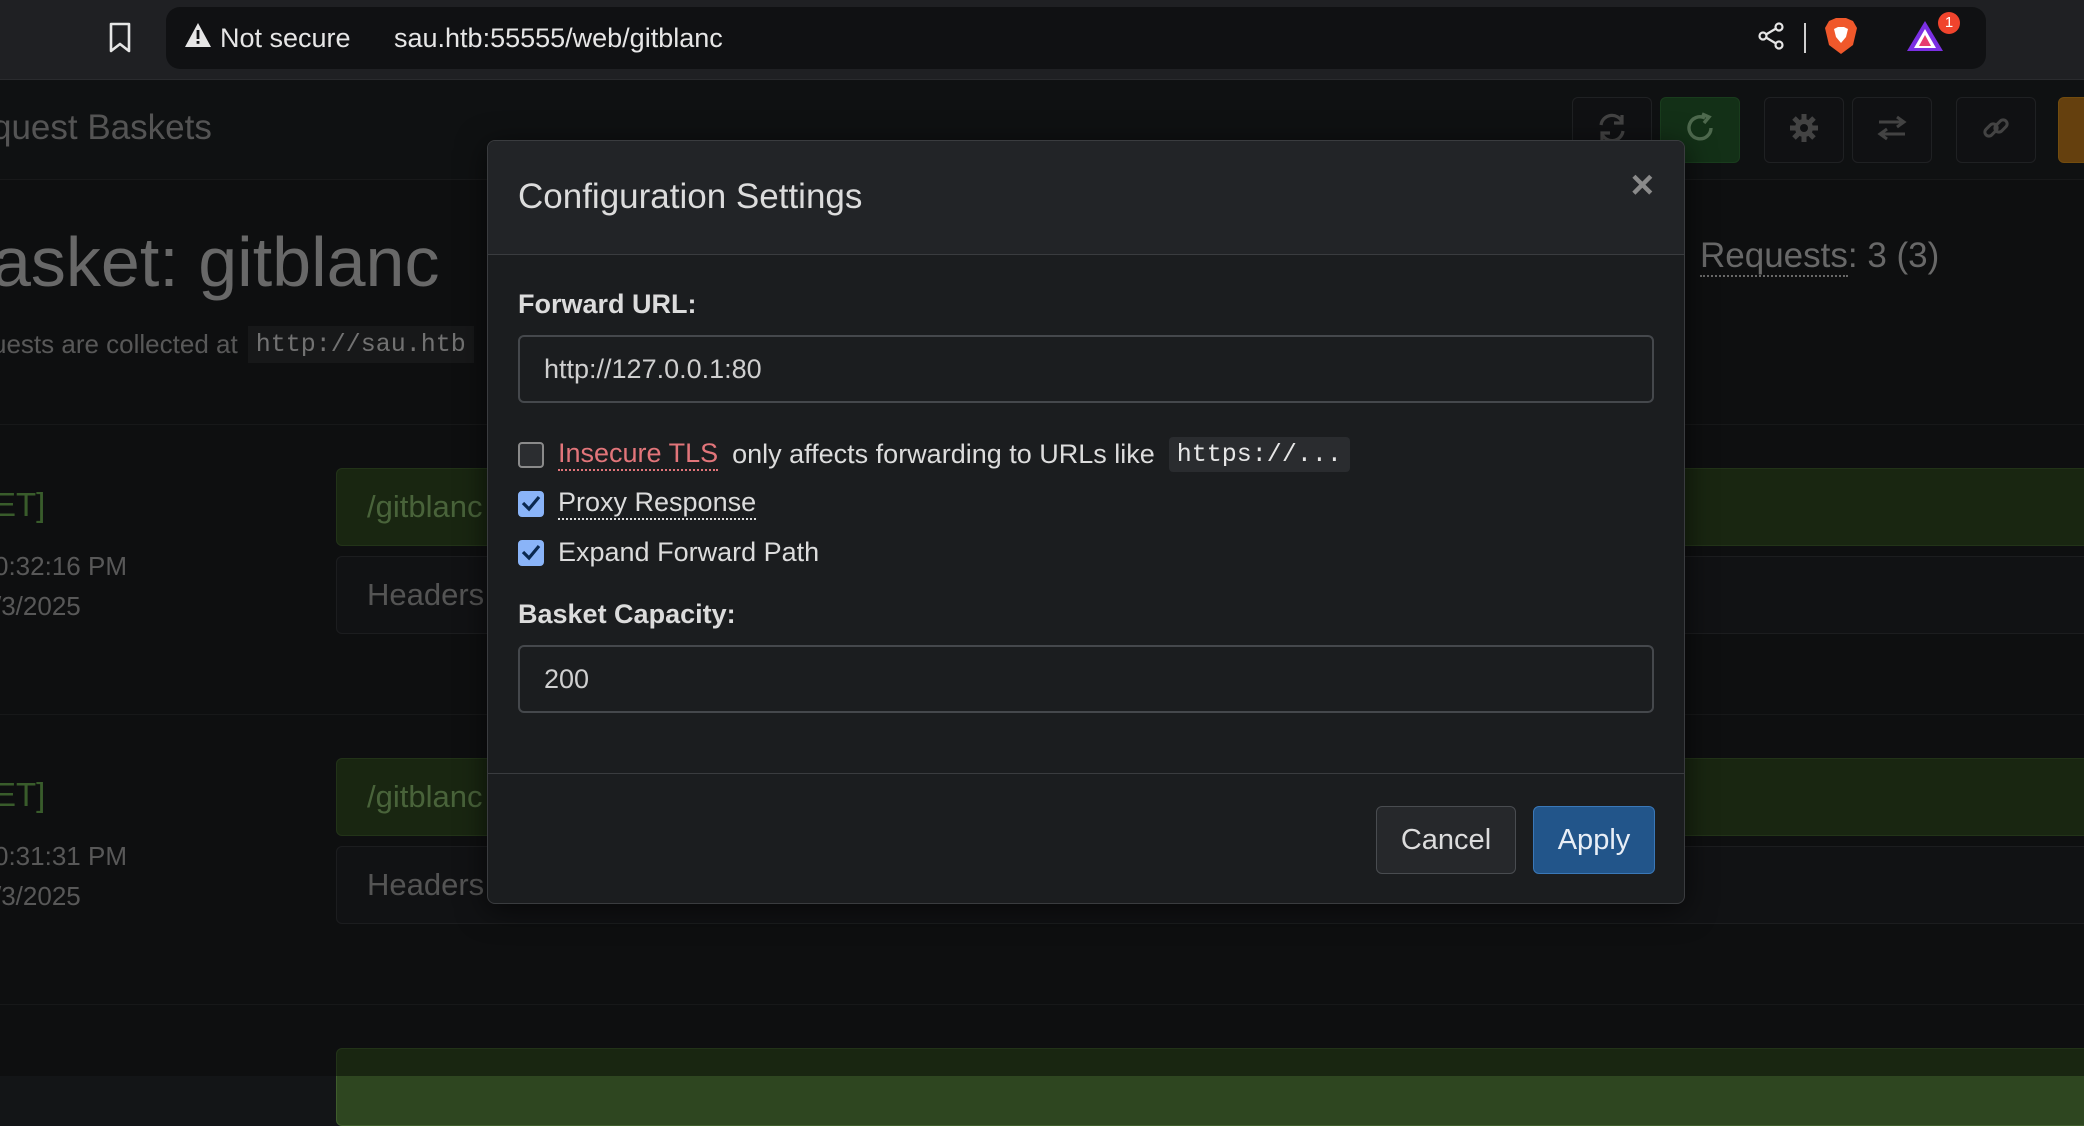 The width and height of the screenshot is (2084, 1126). What do you see at coordinates (1086, 369) in the screenshot?
I see `forward-url-input` at bounding box center [1086, 369].